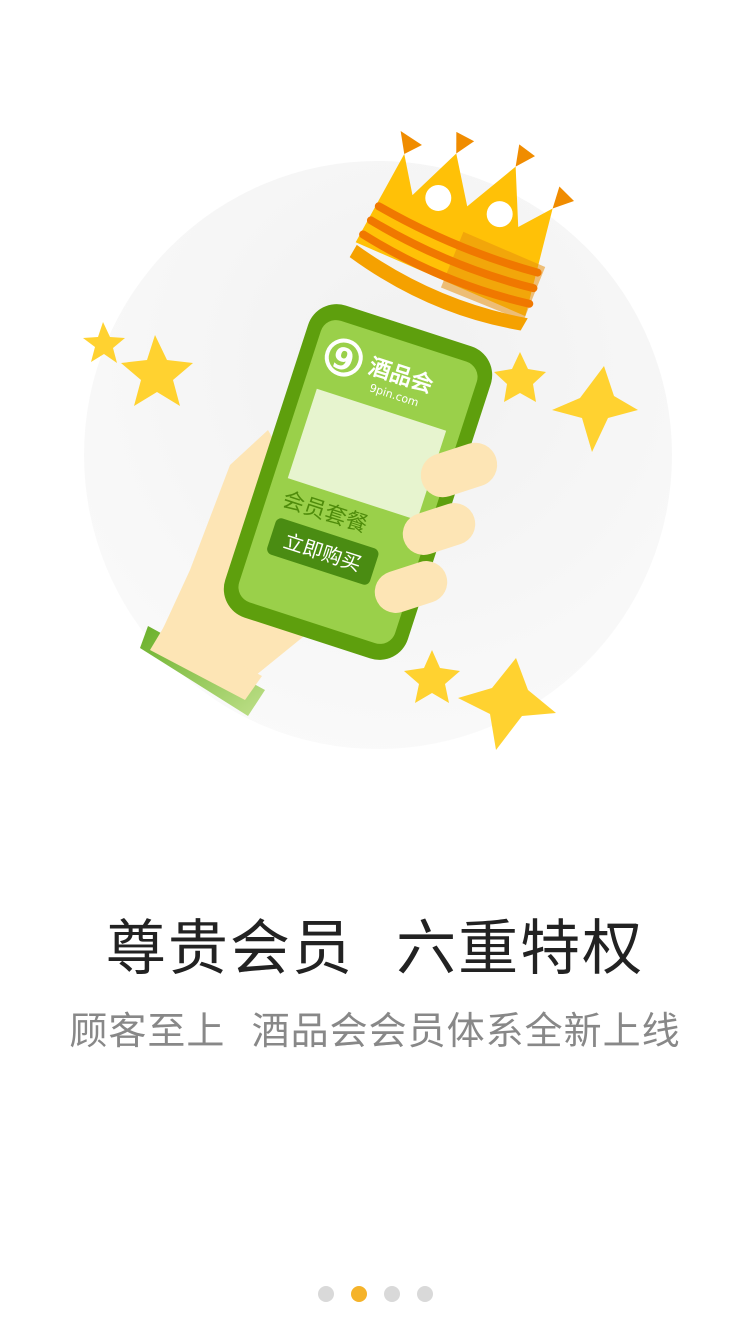 The height and width of the screenshot is (1334, 750). What do you see at coordinates (375, 1031) in the screenshot?
I see `subline: 顾客至上 酒品会会员体系全新上线` at bounding box center [375, 1031].